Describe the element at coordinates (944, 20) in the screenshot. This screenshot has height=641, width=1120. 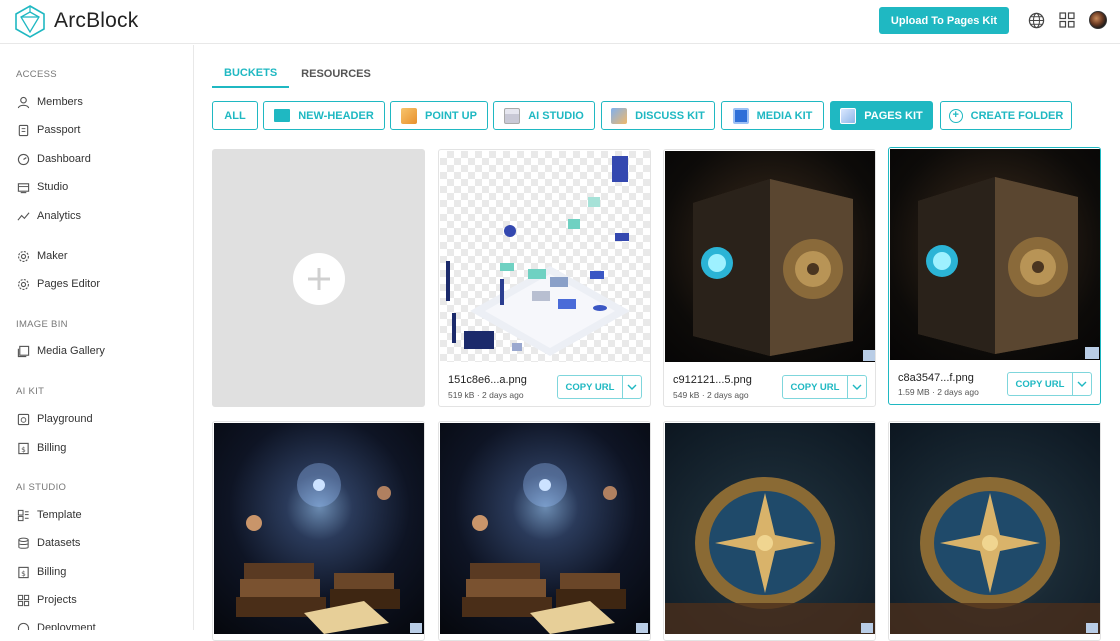
I see `upload-to-pages-kit-button: Upload To Pages Kit` at that location.